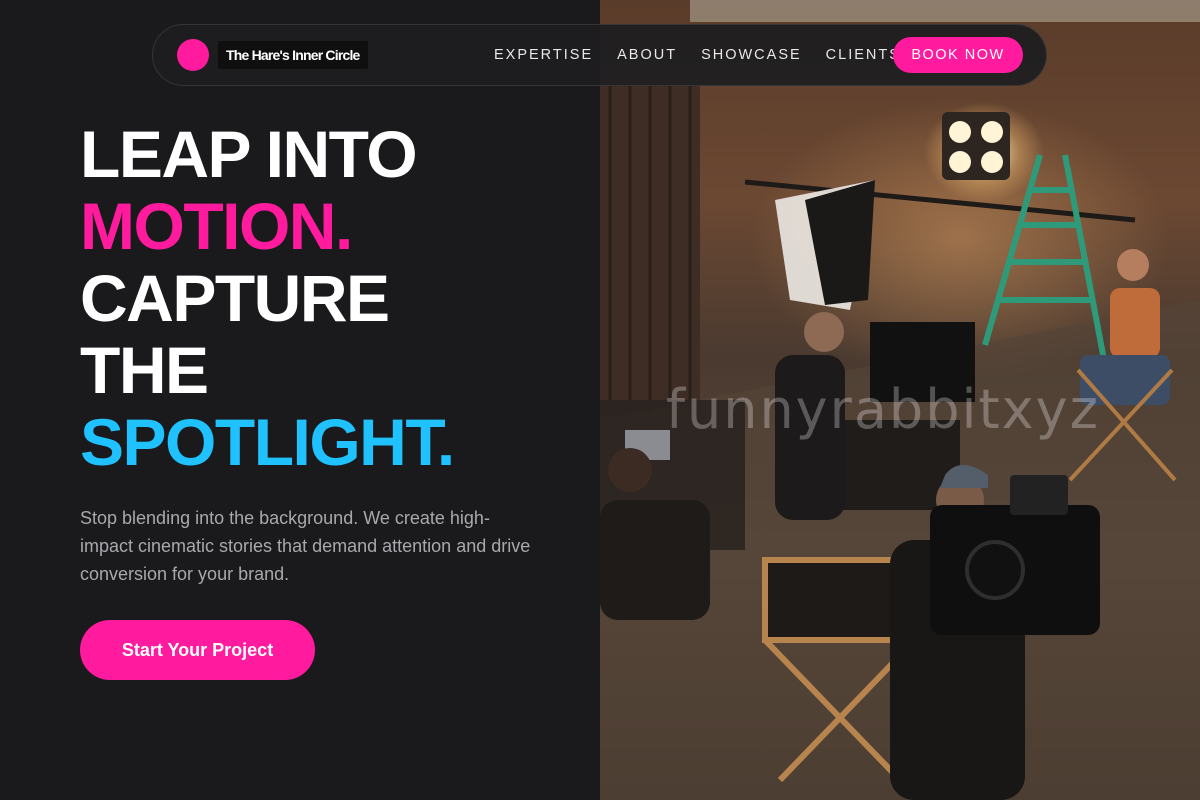  What do you see at coordinates (543, 55) in the screenshot?
I see `nav-link-expertise: EXPERTISE` at bounding box center [543, 55].